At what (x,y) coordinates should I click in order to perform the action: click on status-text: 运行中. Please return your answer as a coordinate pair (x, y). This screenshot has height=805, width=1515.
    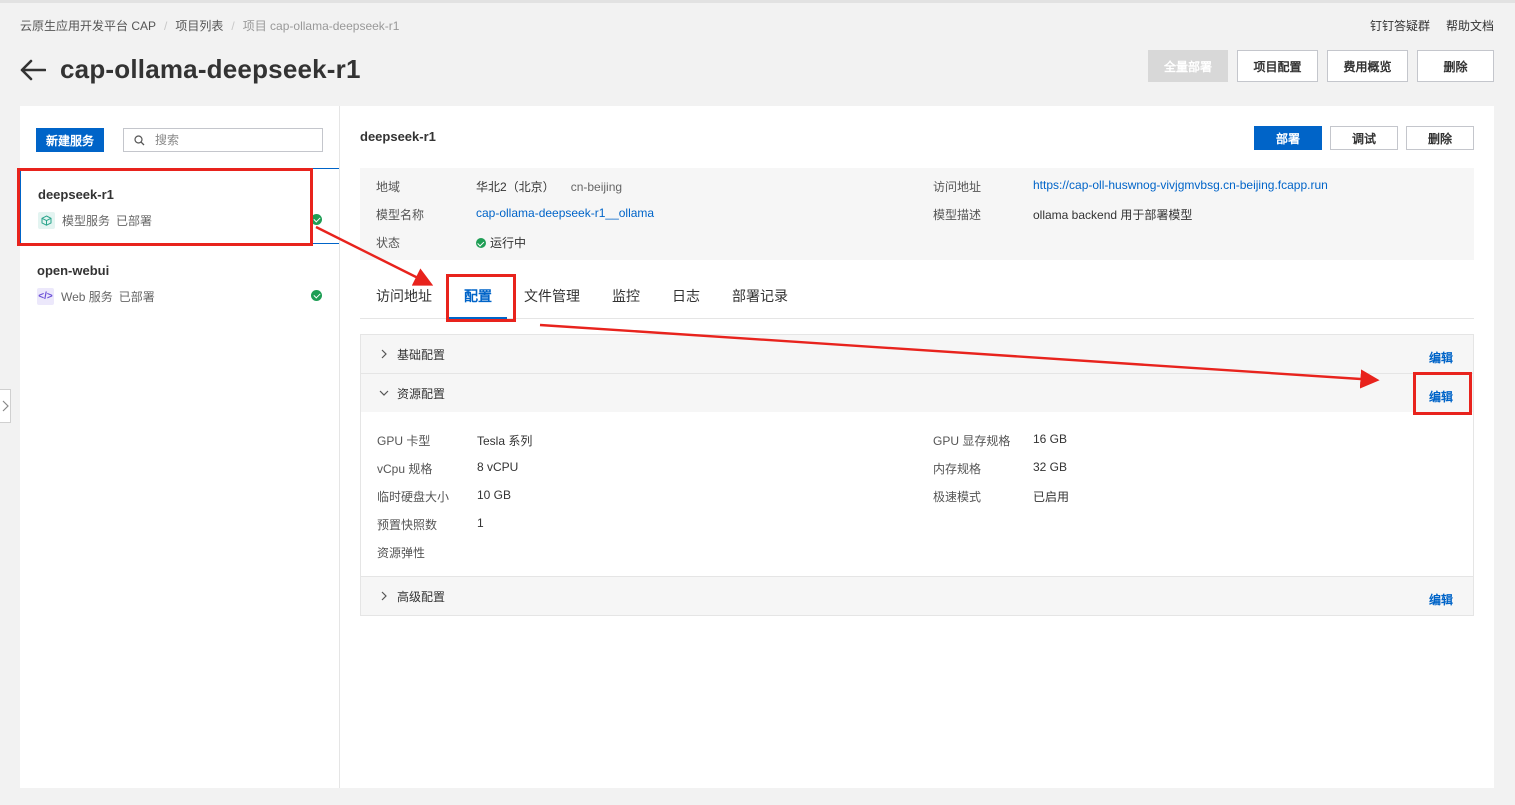
    Looking at the image, I should click on (508, 243).